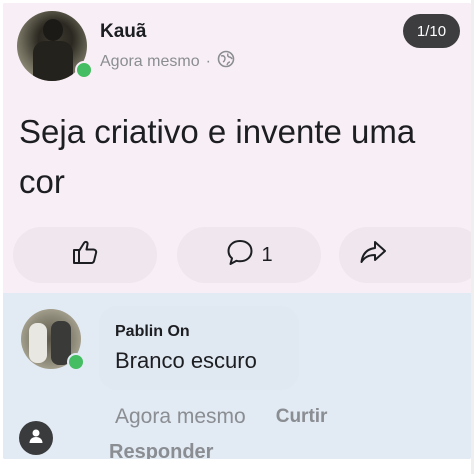  Describe the element at coordinates (161, 450) in the screenshot. I see `comment-reply-button: Responder` at that location.